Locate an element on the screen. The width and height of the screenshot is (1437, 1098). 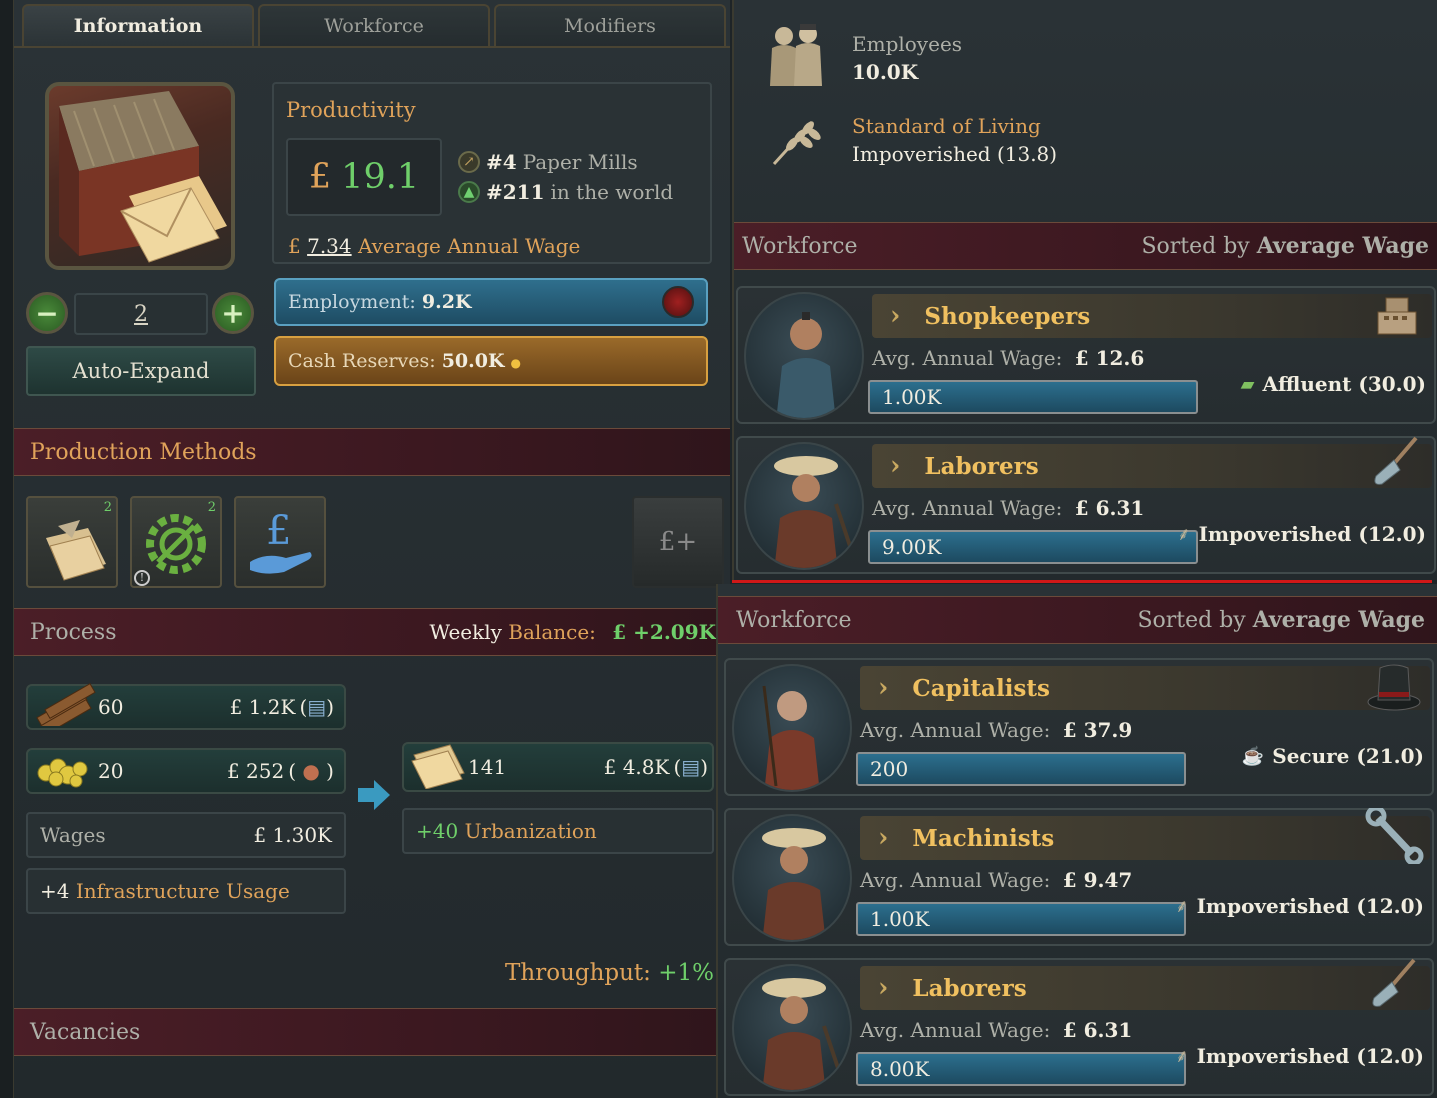
urbanization-num: +40 is located at coordinates (437, 831).